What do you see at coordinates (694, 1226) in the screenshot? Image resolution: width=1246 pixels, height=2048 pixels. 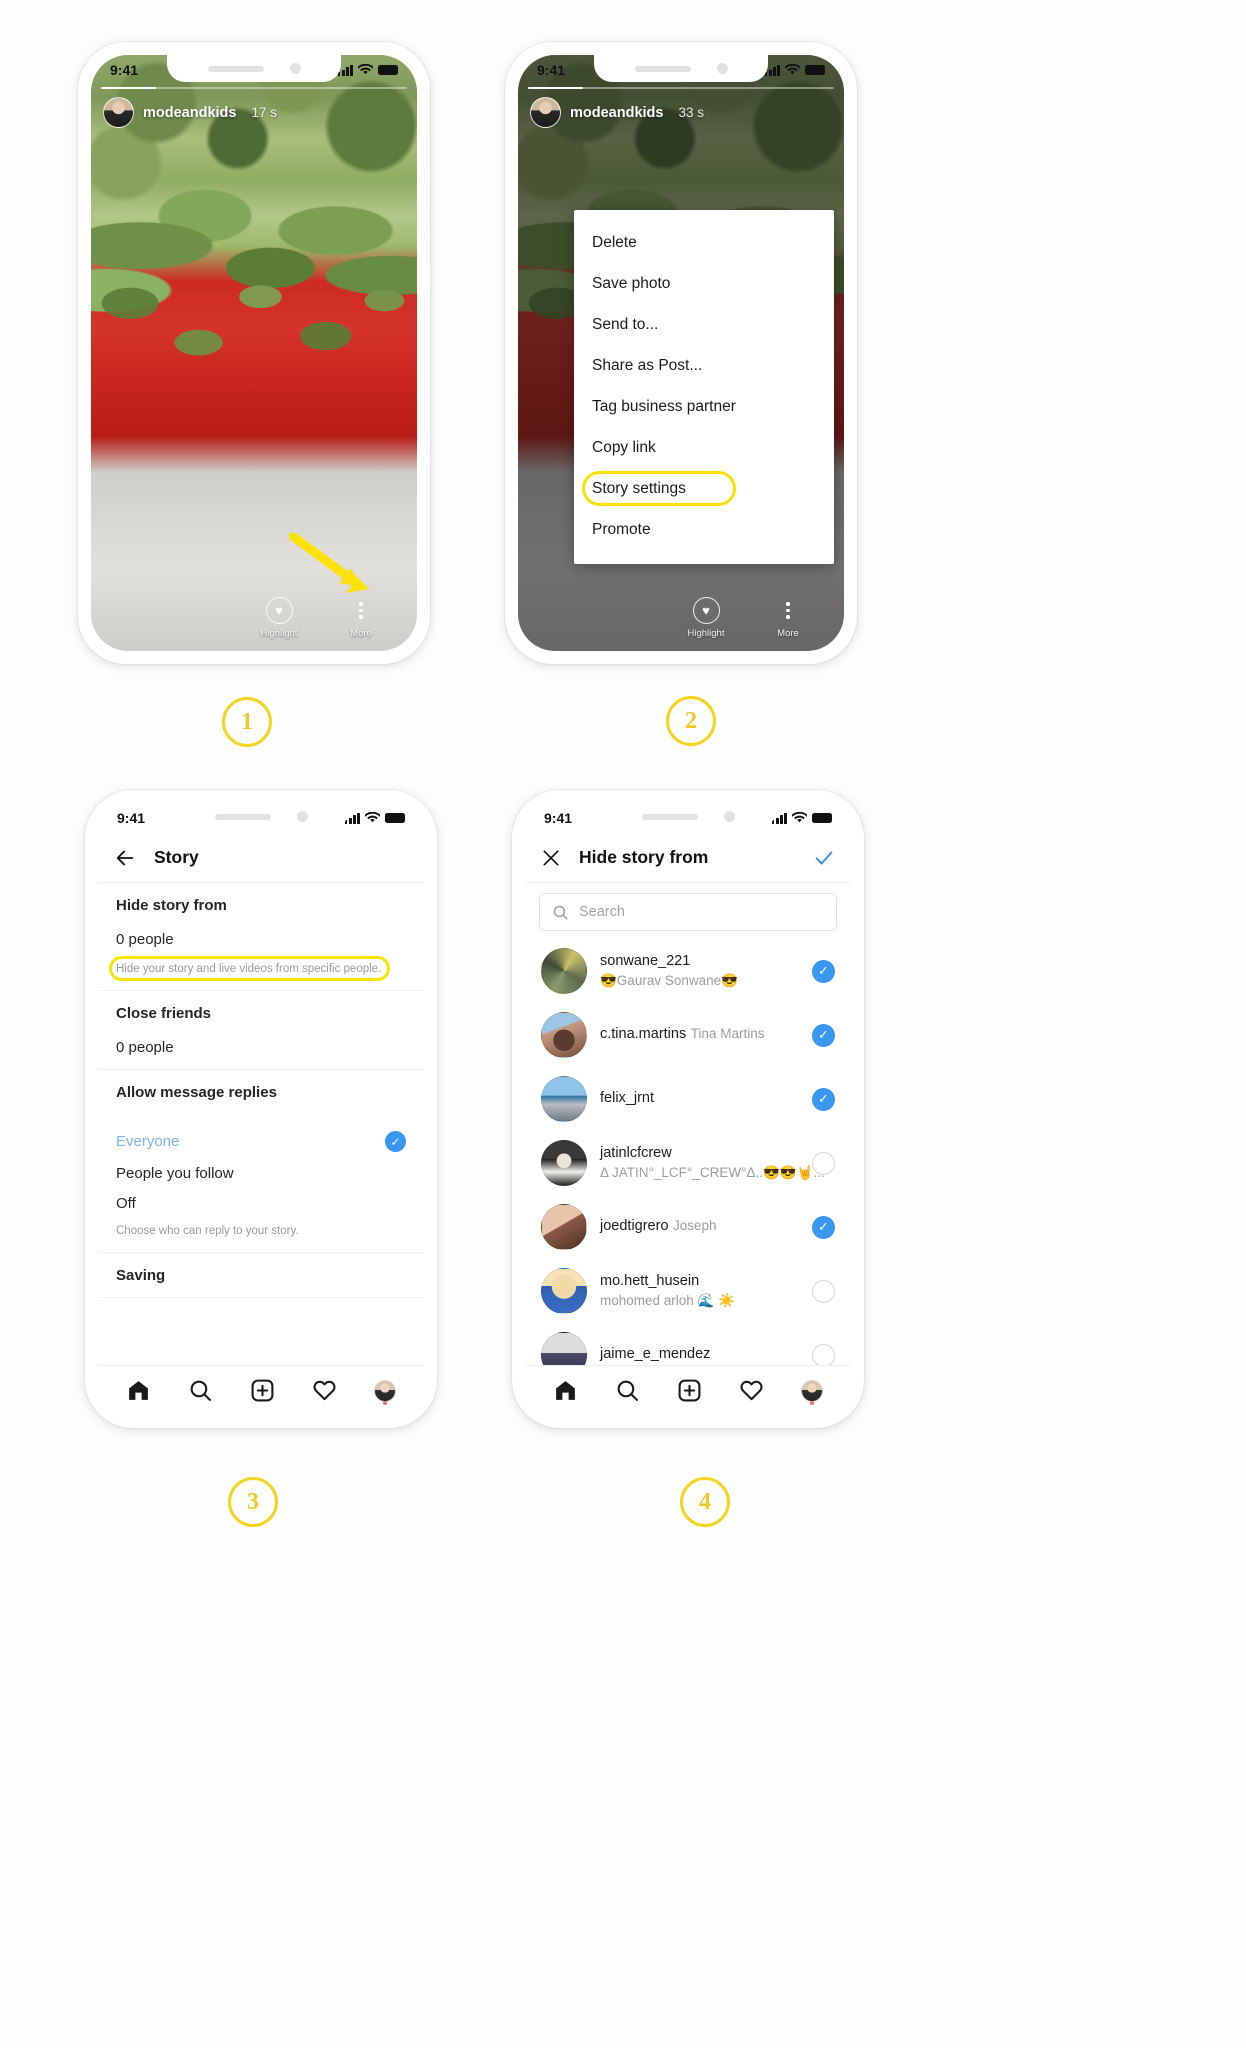 I see `person-fullname: Joseph` at bounding box center [694, 1226].